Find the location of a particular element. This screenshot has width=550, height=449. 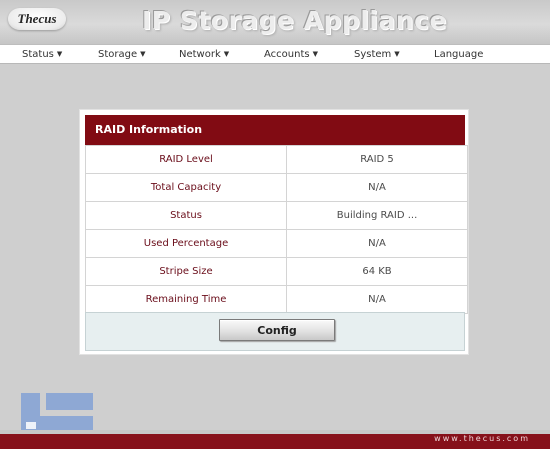

table-row: Stripe Size 64 KB is located at coordinates (276, 271).